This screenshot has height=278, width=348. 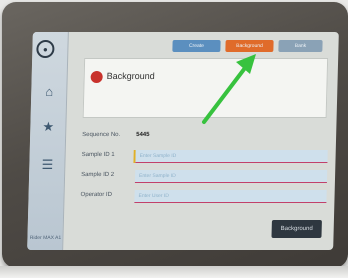 What do you see at coordinates (101, 135) in the screenshot?
I see `sequence-label: Sequence No.` at bounding box center [101, 135].